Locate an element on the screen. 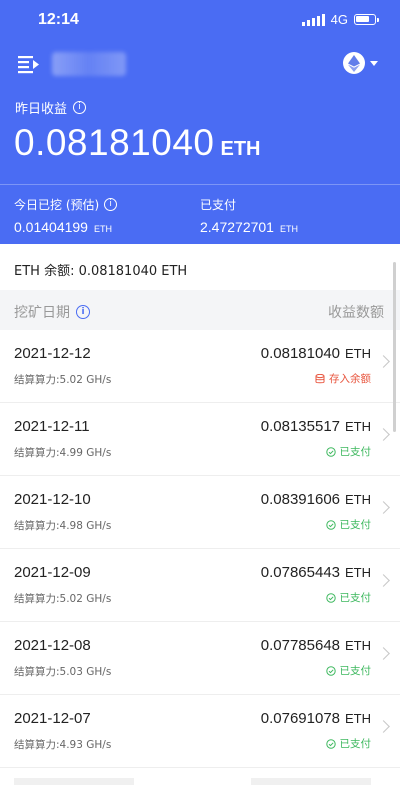  row-hashrate: 结算算力:5.03 GH/s is located at coordinates (63, 672).